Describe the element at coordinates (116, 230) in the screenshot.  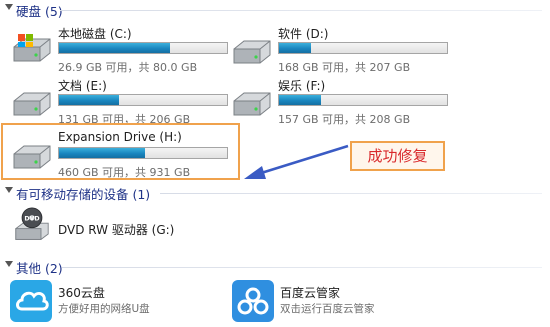
I see `drive-label: DVD RW 驱动器 (G:)` at that location.